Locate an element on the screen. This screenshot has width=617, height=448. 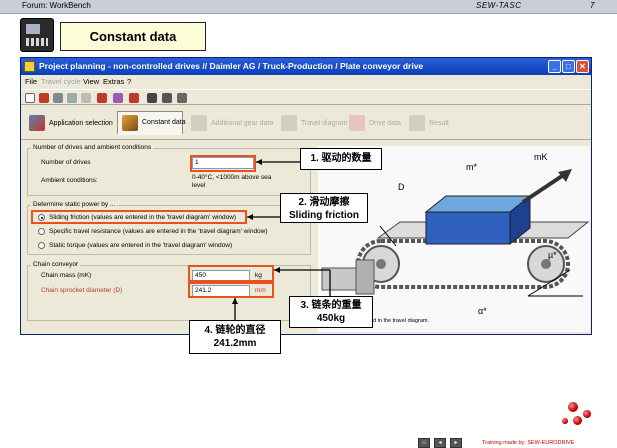
callout-number-of-drives: 1. 驱动的数量 is located at coordinates (341, 159).